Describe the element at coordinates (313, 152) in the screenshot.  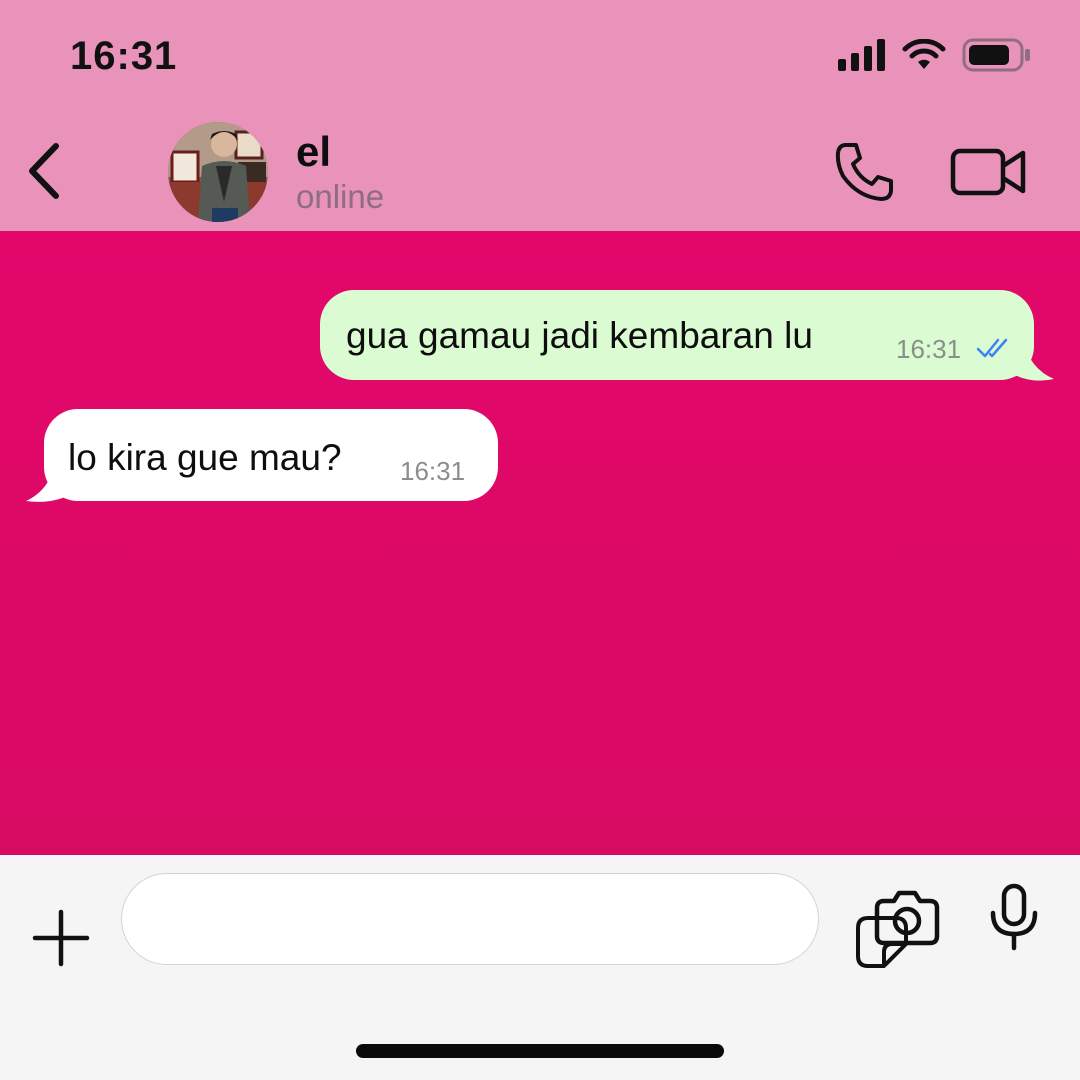
I see `contact-name: el` at that location.